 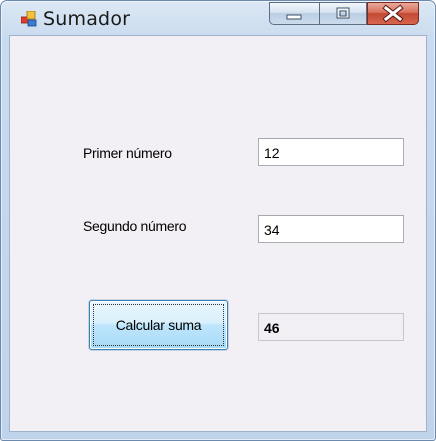 I want to click on close-icon, so click(x=393, y=13).